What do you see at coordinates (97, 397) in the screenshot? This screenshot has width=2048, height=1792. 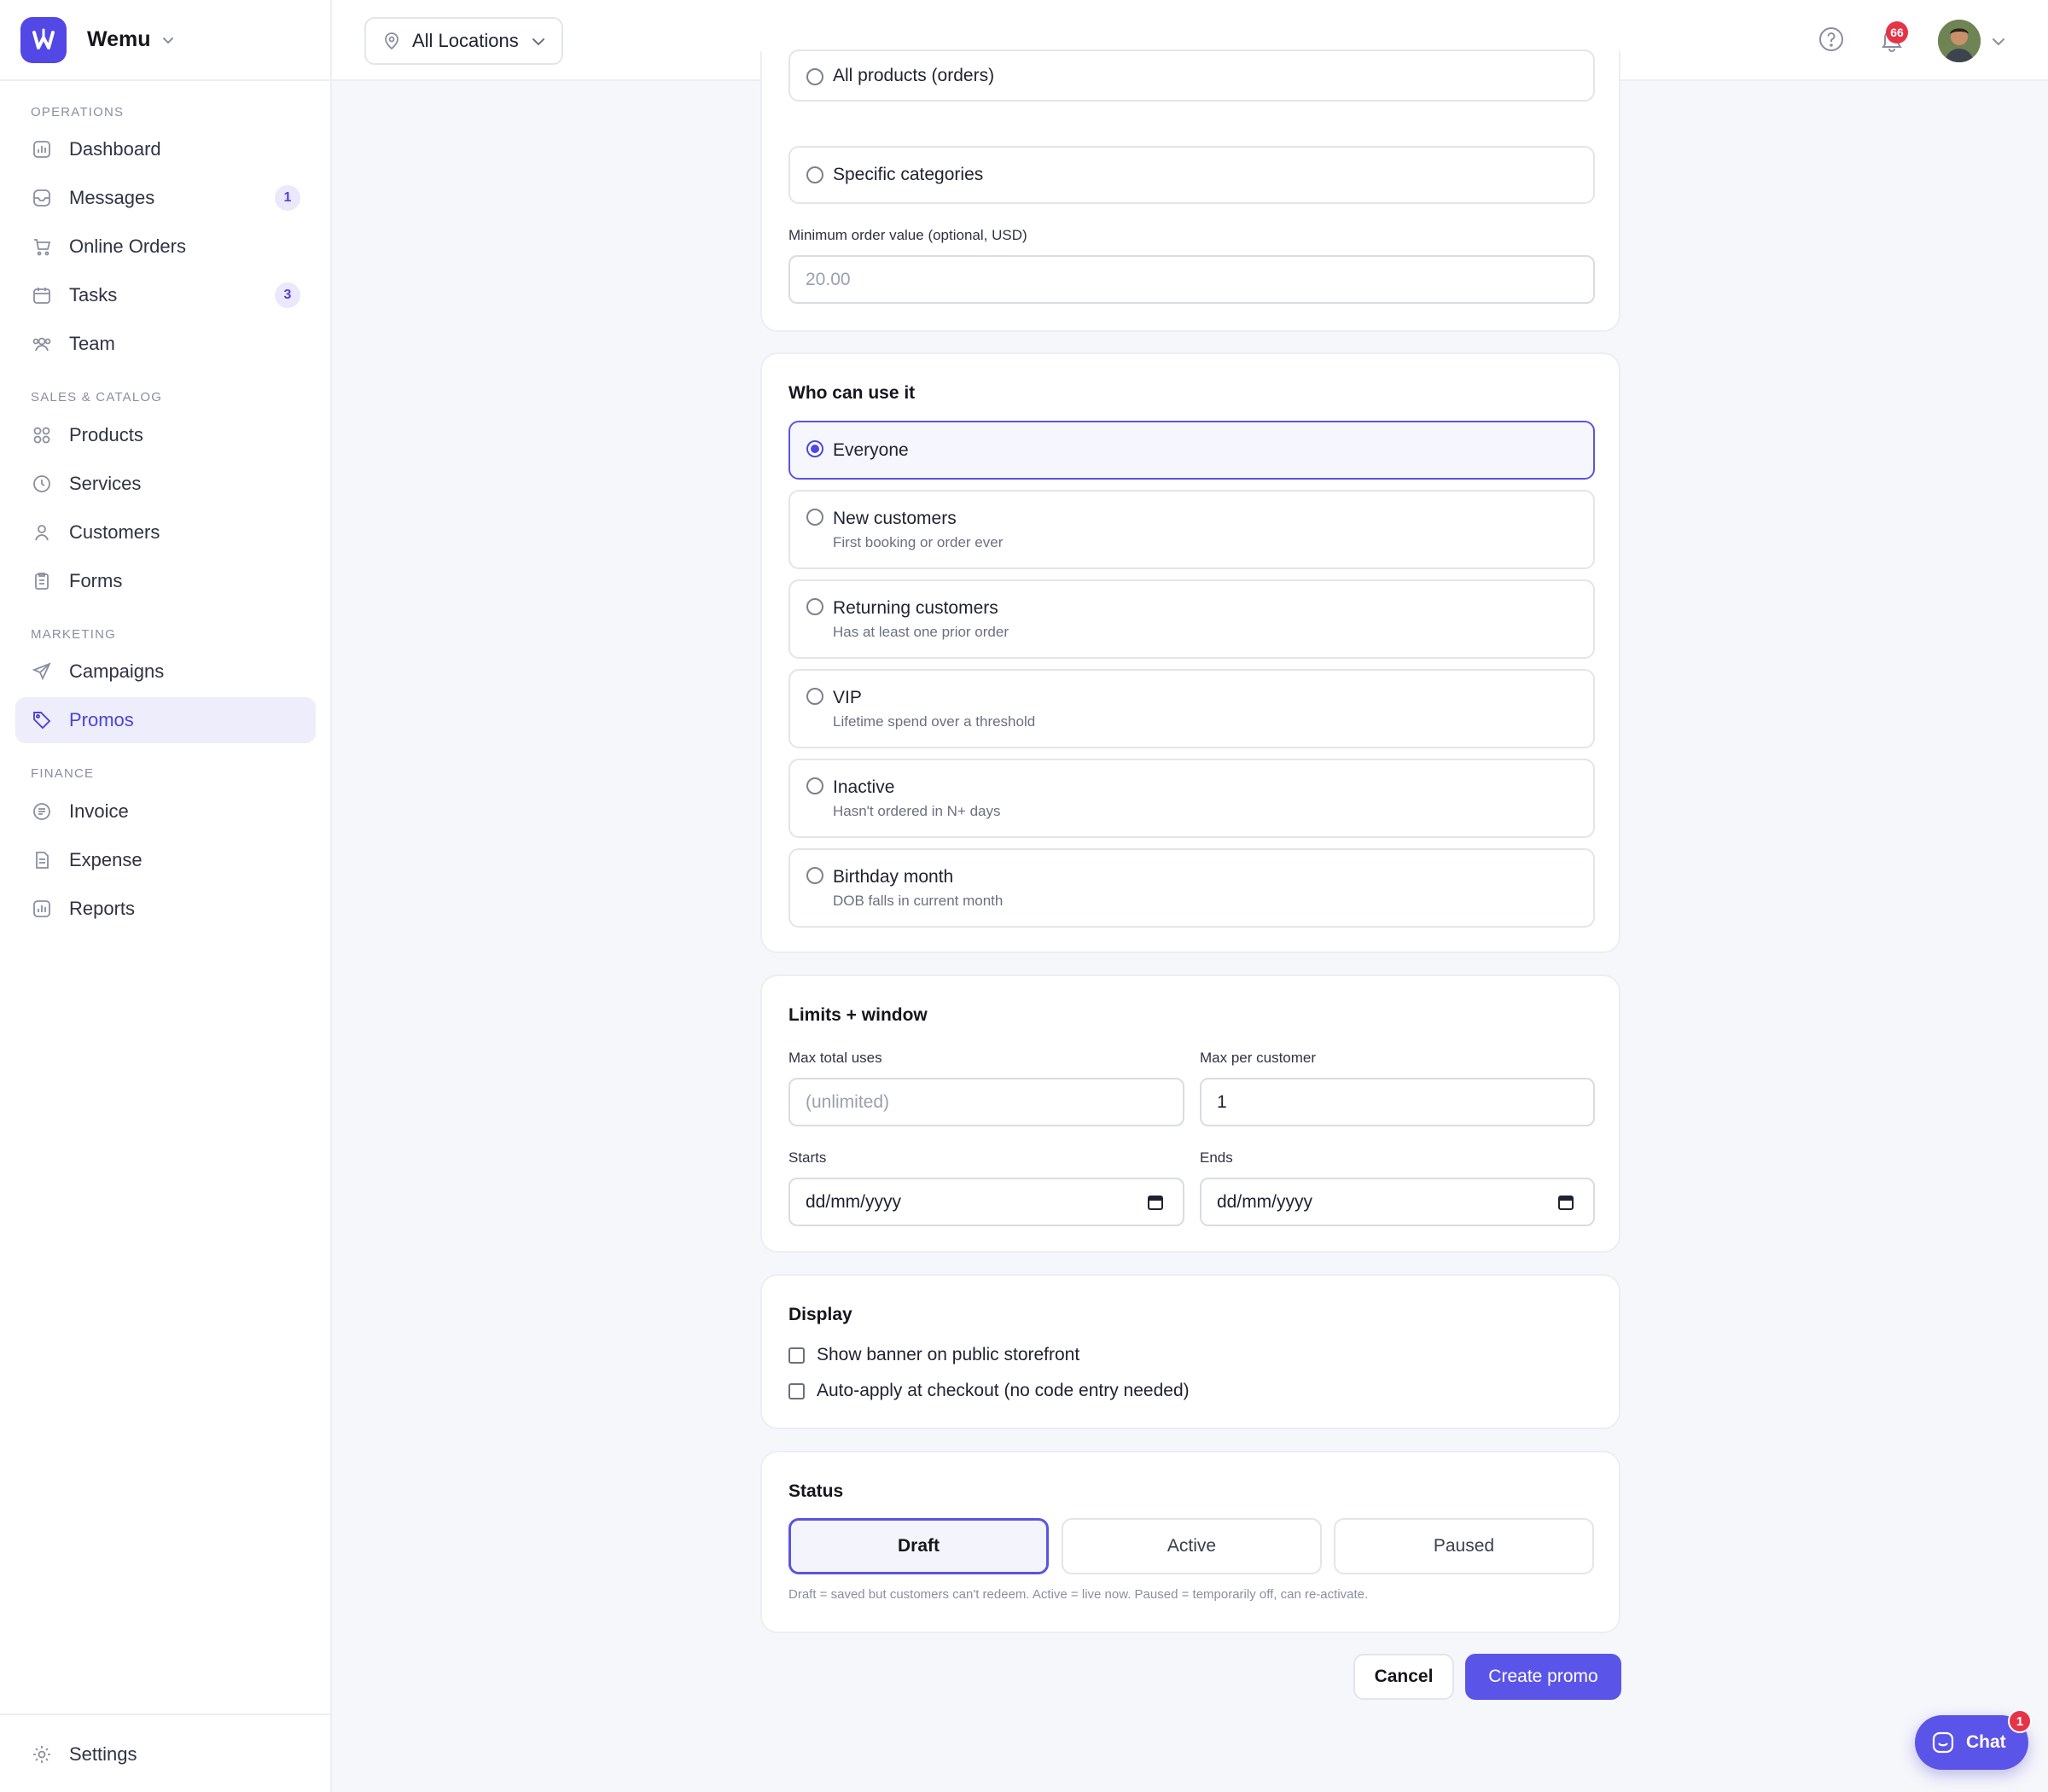 I see `nav-section-title: SALES & CATALOG` at bounding box center [97, 397].